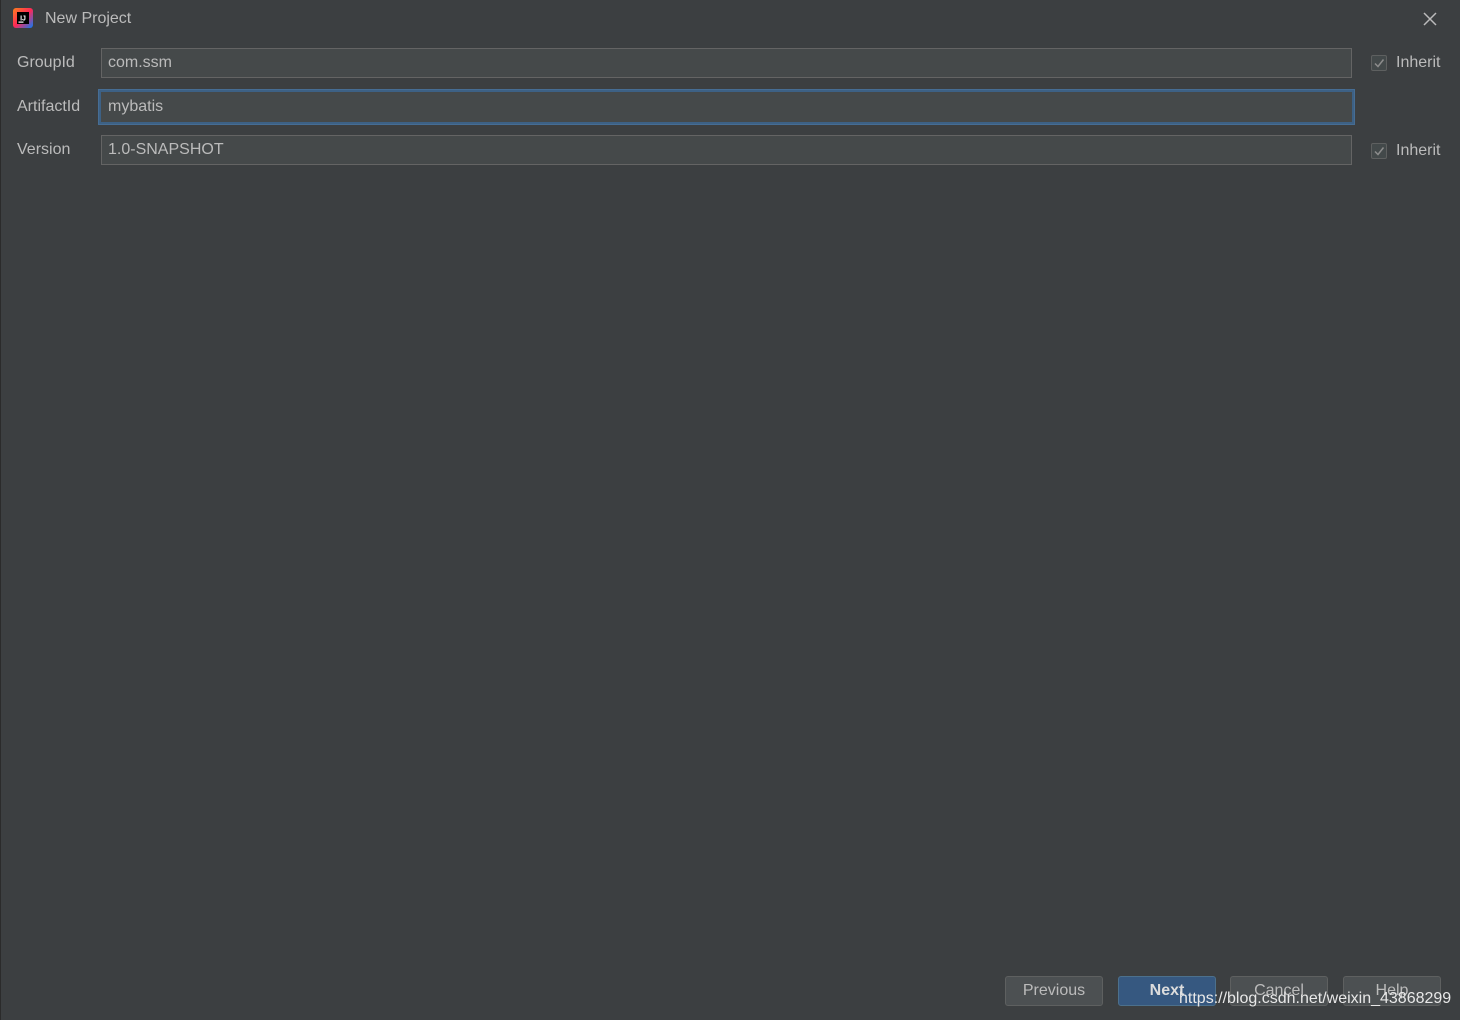  What do you see at coordinates (49, 106) in the screenshot?
I see `artifact-id-label: ArtifactId` at bounding box center [49, 106].